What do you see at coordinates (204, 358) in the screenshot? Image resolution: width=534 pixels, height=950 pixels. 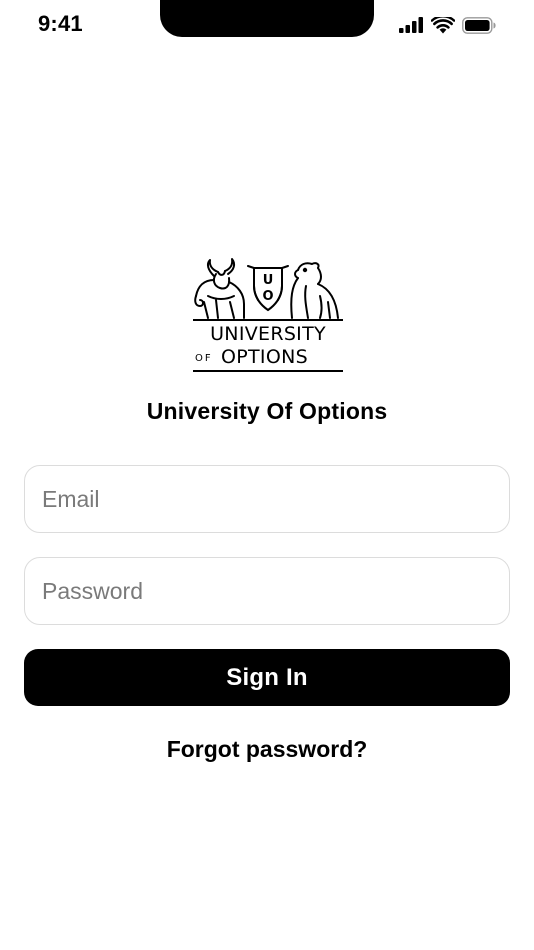 I see `logo-wordmark-of: OF` at bounding box center [204, 358].